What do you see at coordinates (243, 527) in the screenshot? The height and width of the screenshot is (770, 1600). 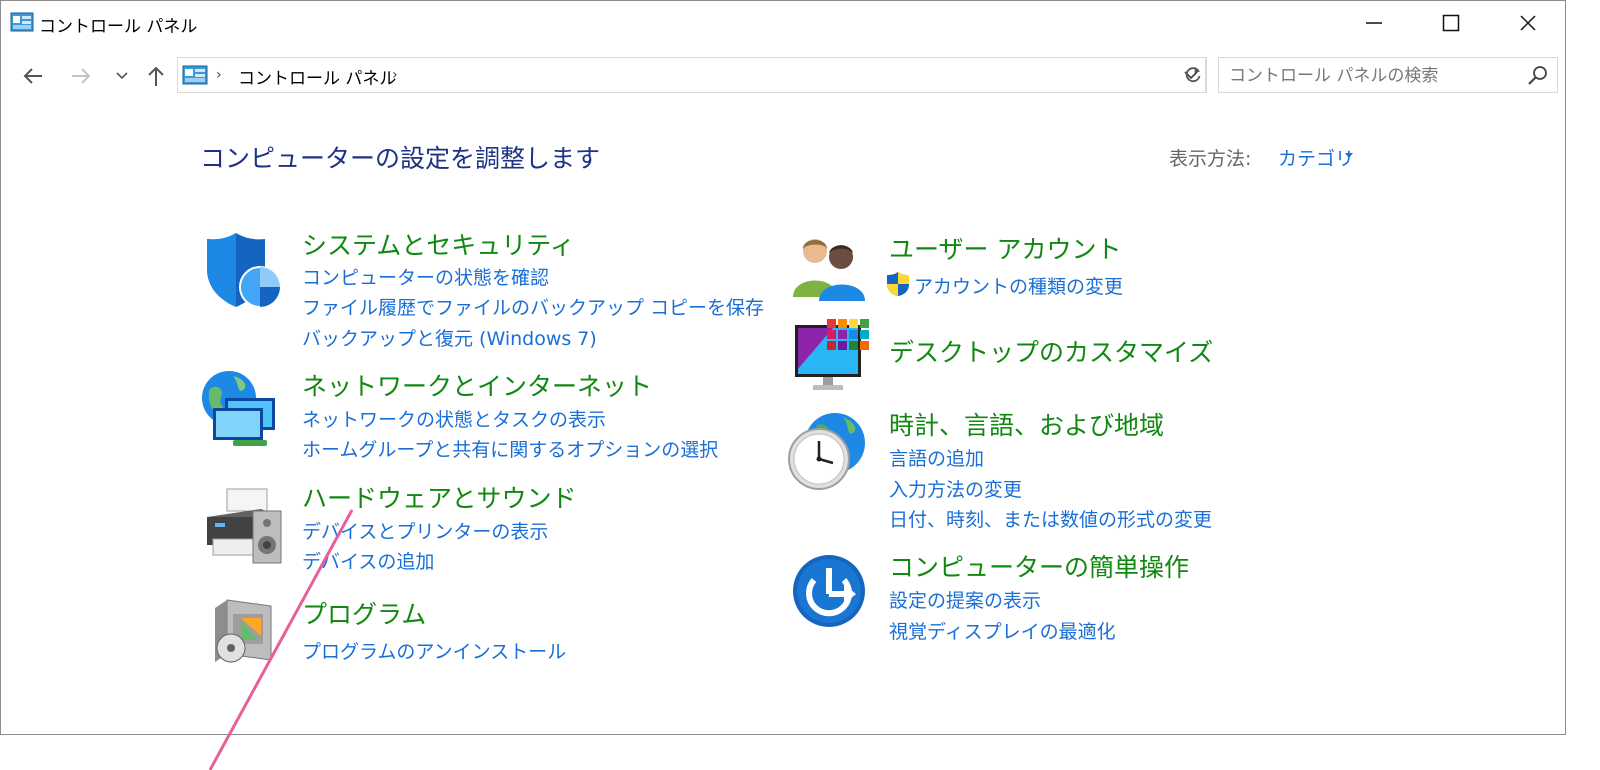 I see `printer-speaker-icon` at bounding box center [243, 527].